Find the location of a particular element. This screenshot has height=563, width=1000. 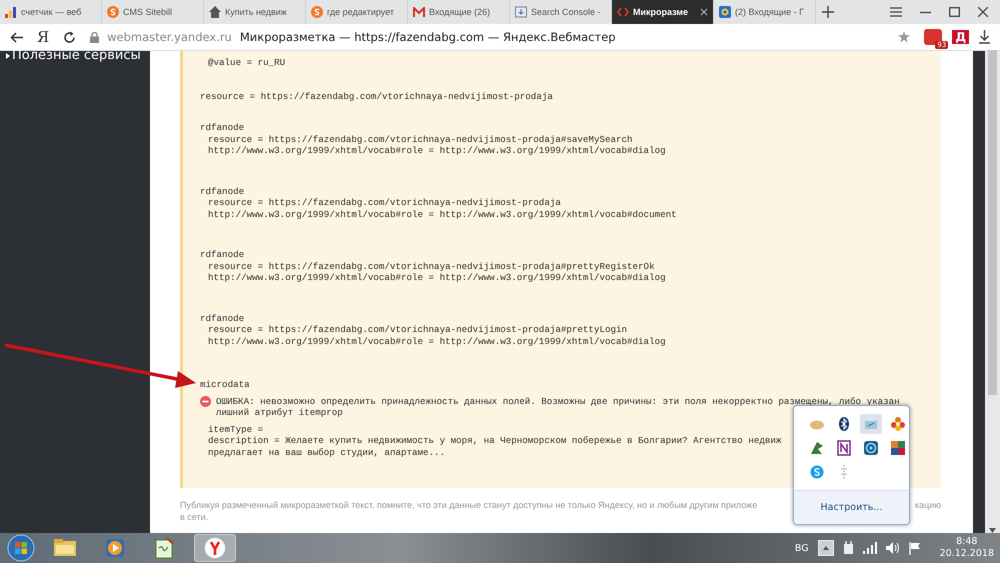

lock-icon is located at coordinates (95, 37).